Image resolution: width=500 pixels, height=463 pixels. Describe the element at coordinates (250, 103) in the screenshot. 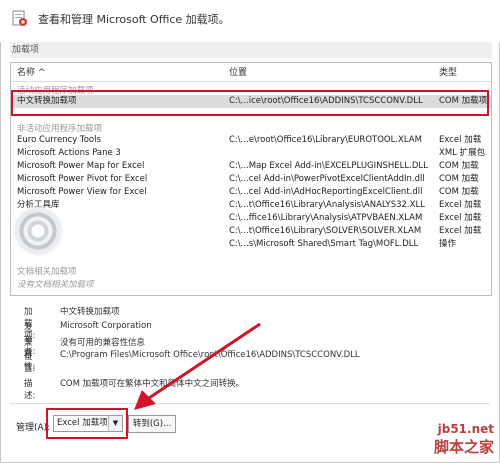

I see `highlight-box-selected-row` at that location.